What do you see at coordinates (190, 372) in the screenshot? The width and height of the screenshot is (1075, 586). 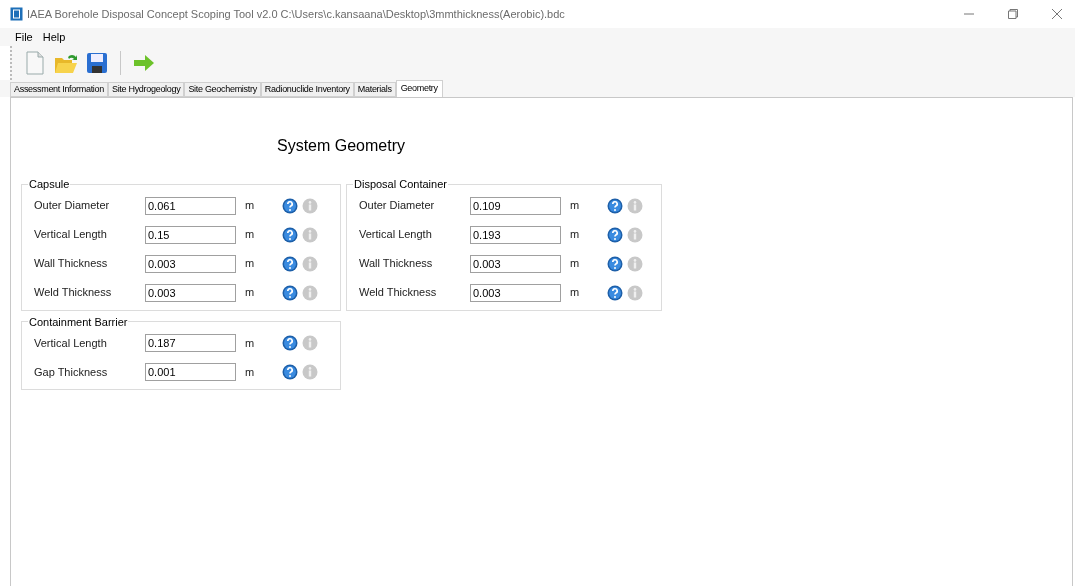 I see `input-field: 0.001` at bounding box center [190, 372].